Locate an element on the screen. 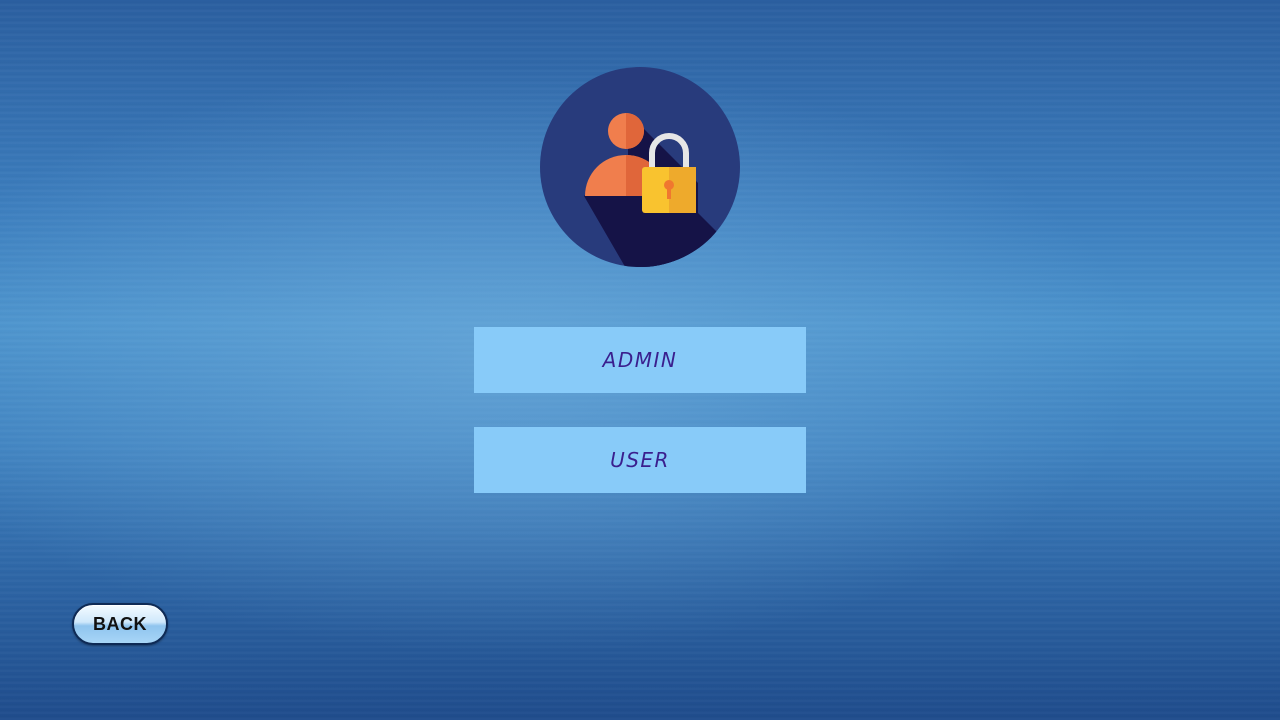 The image size is (1280, 720). admin-button: ADMIN is located at coordinates (640, 360).